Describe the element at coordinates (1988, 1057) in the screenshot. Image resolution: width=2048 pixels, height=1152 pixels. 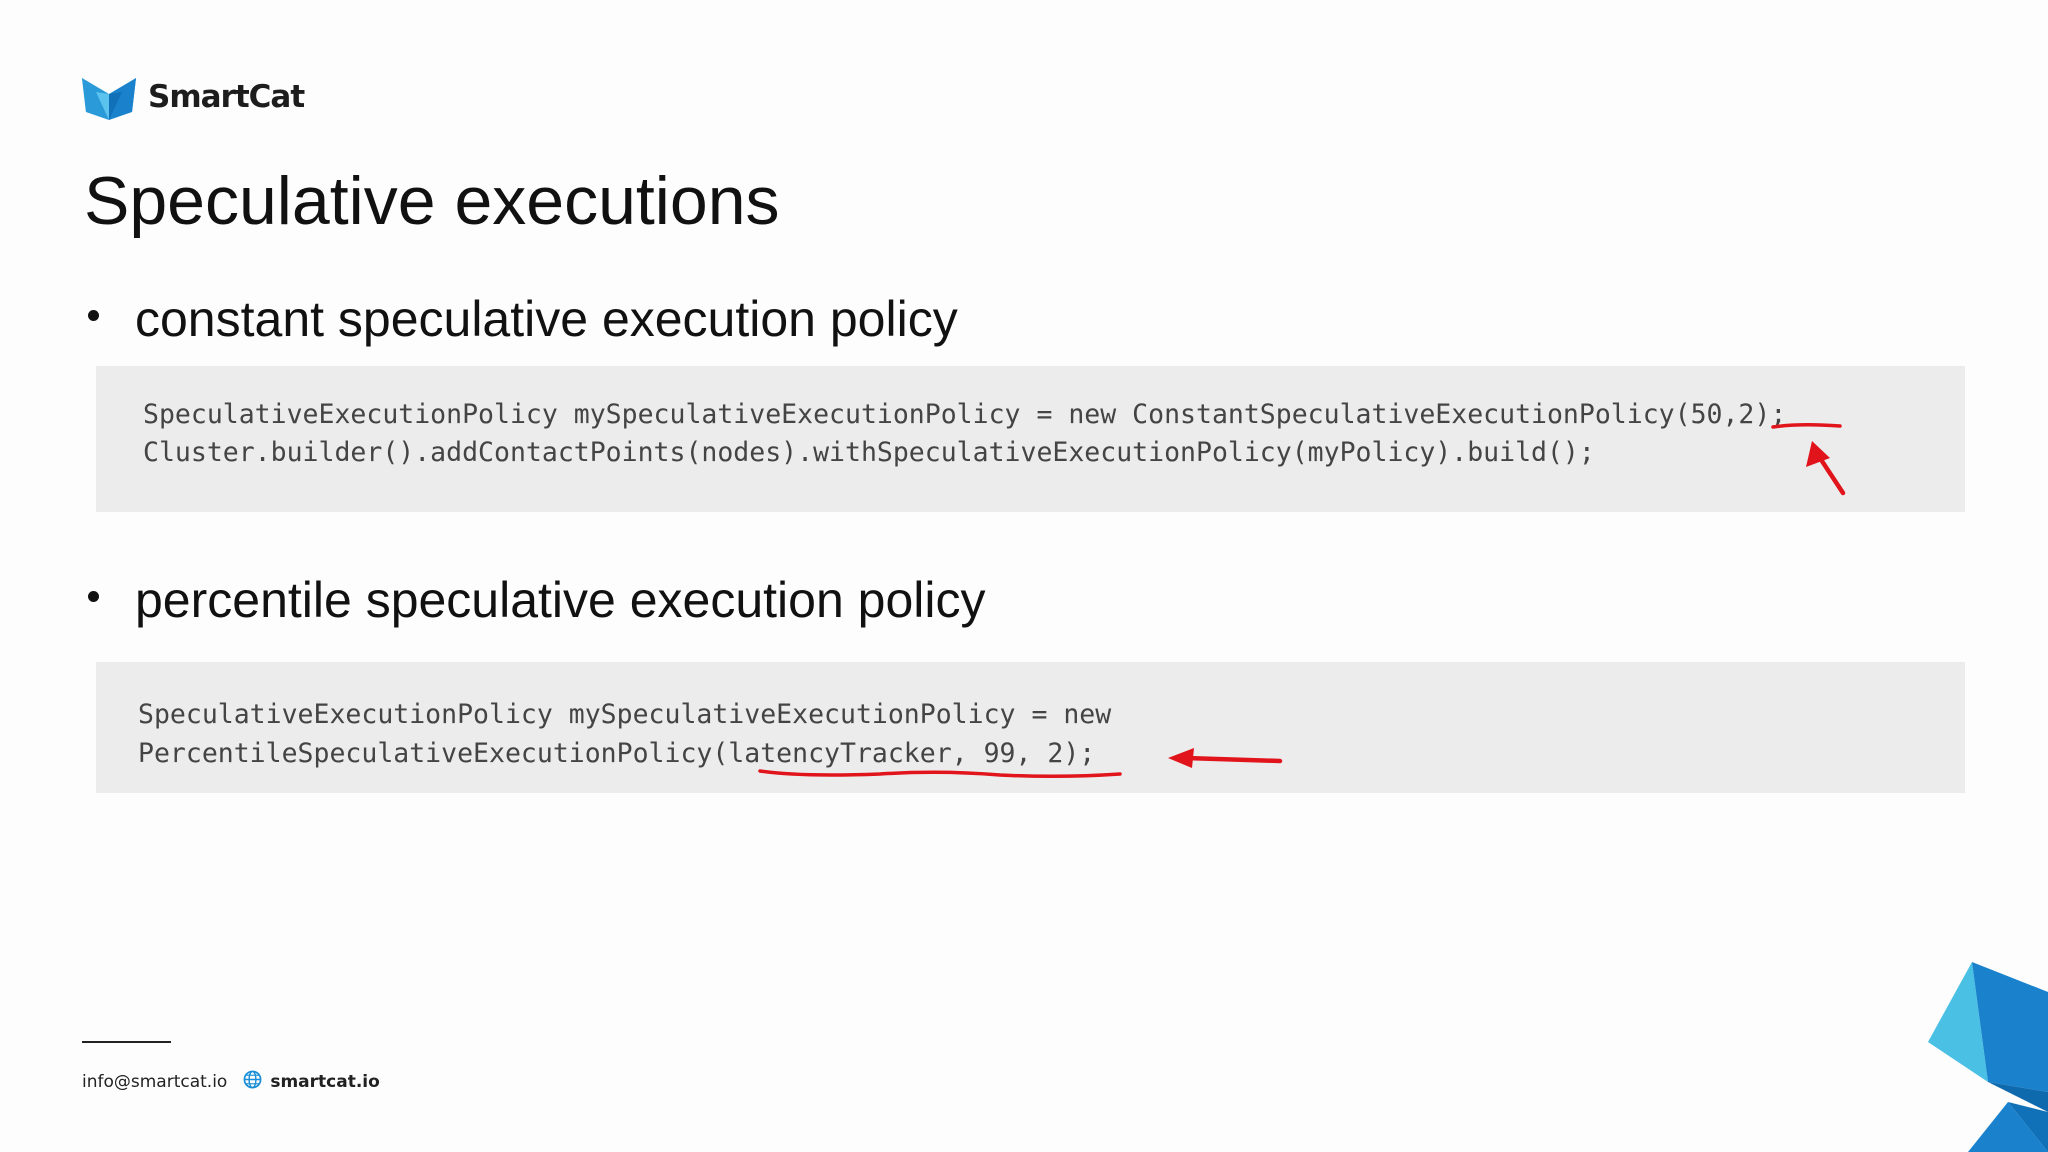
I see `corner-decoration` at that location.